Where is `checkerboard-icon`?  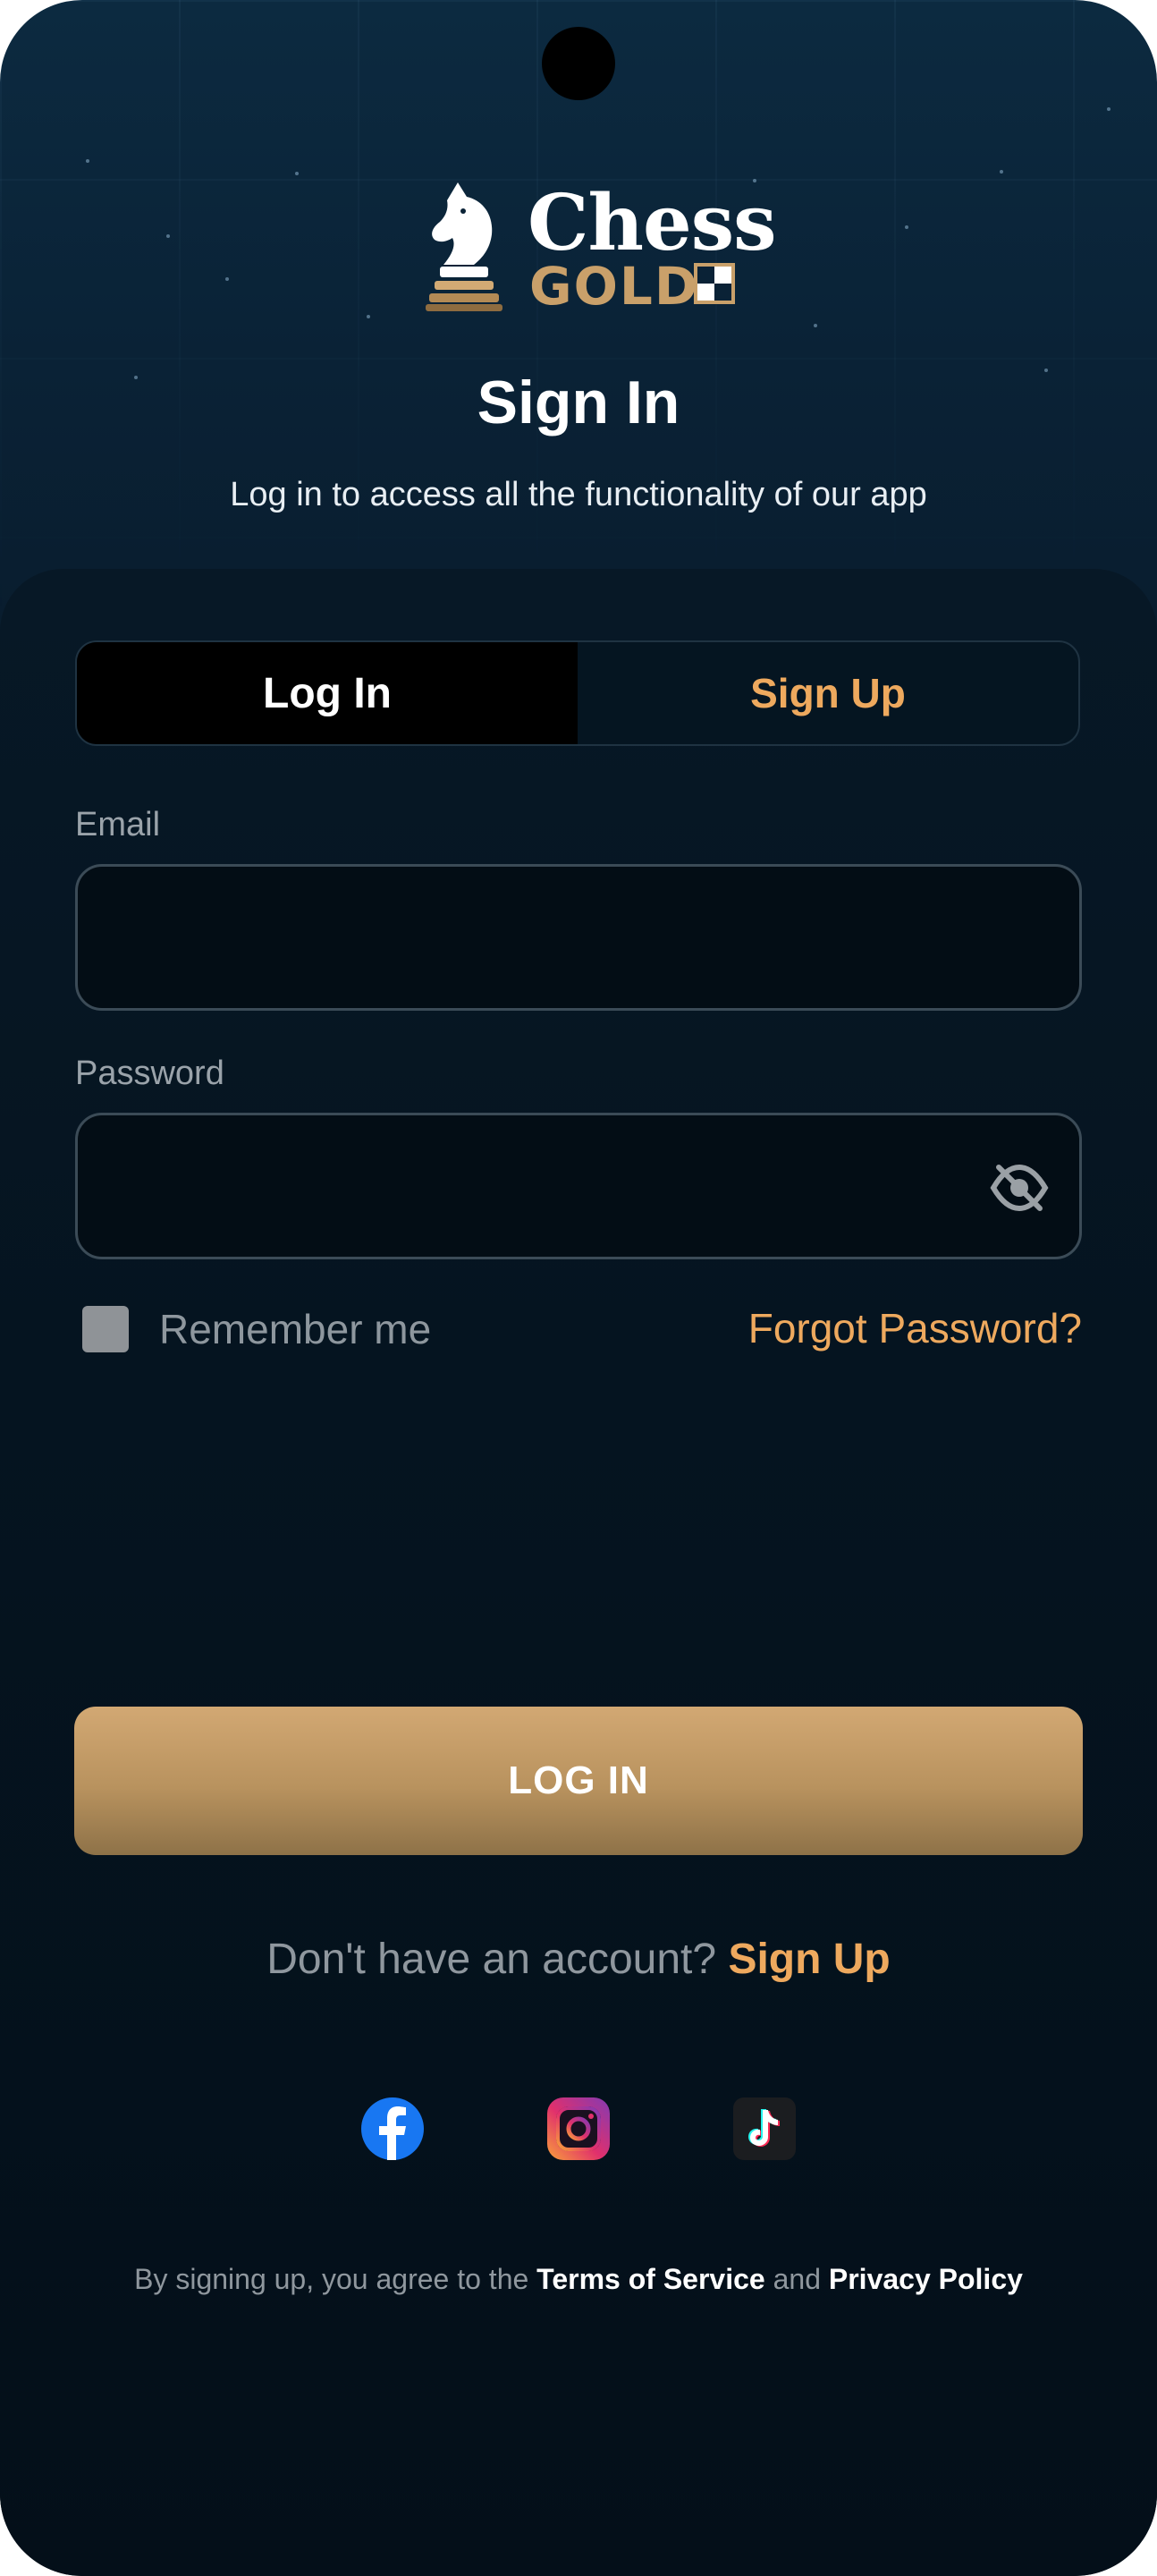
checkerboard-icon is located at coordinates (714, 283).